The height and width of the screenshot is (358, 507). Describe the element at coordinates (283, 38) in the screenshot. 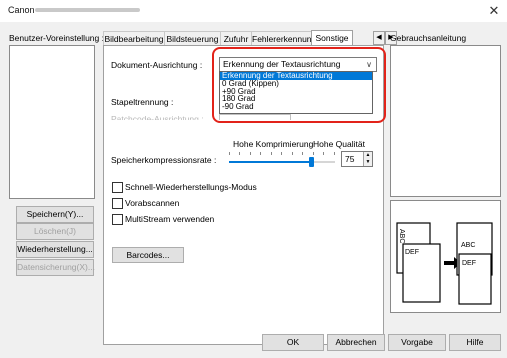

I see `tab-fehlererkennung: Fehlererkennung` at that location.